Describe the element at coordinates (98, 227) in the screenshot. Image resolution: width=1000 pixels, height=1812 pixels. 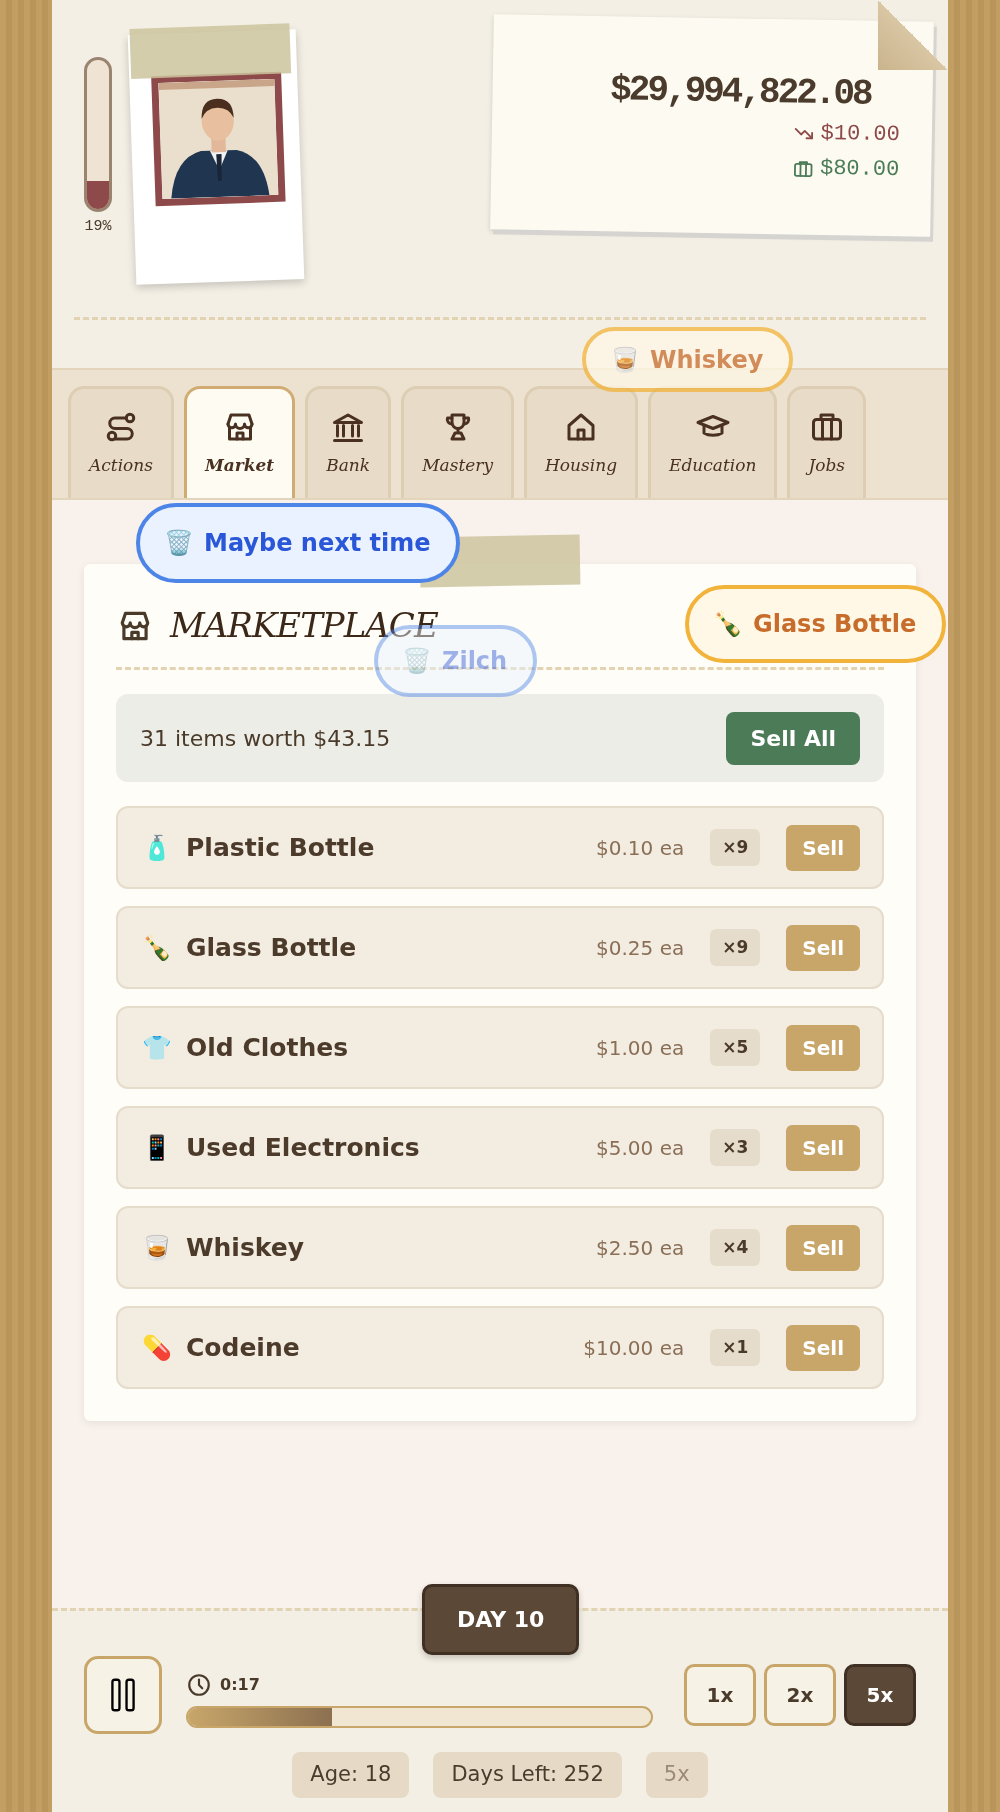
I see `meter-reading: 19%` at that location.